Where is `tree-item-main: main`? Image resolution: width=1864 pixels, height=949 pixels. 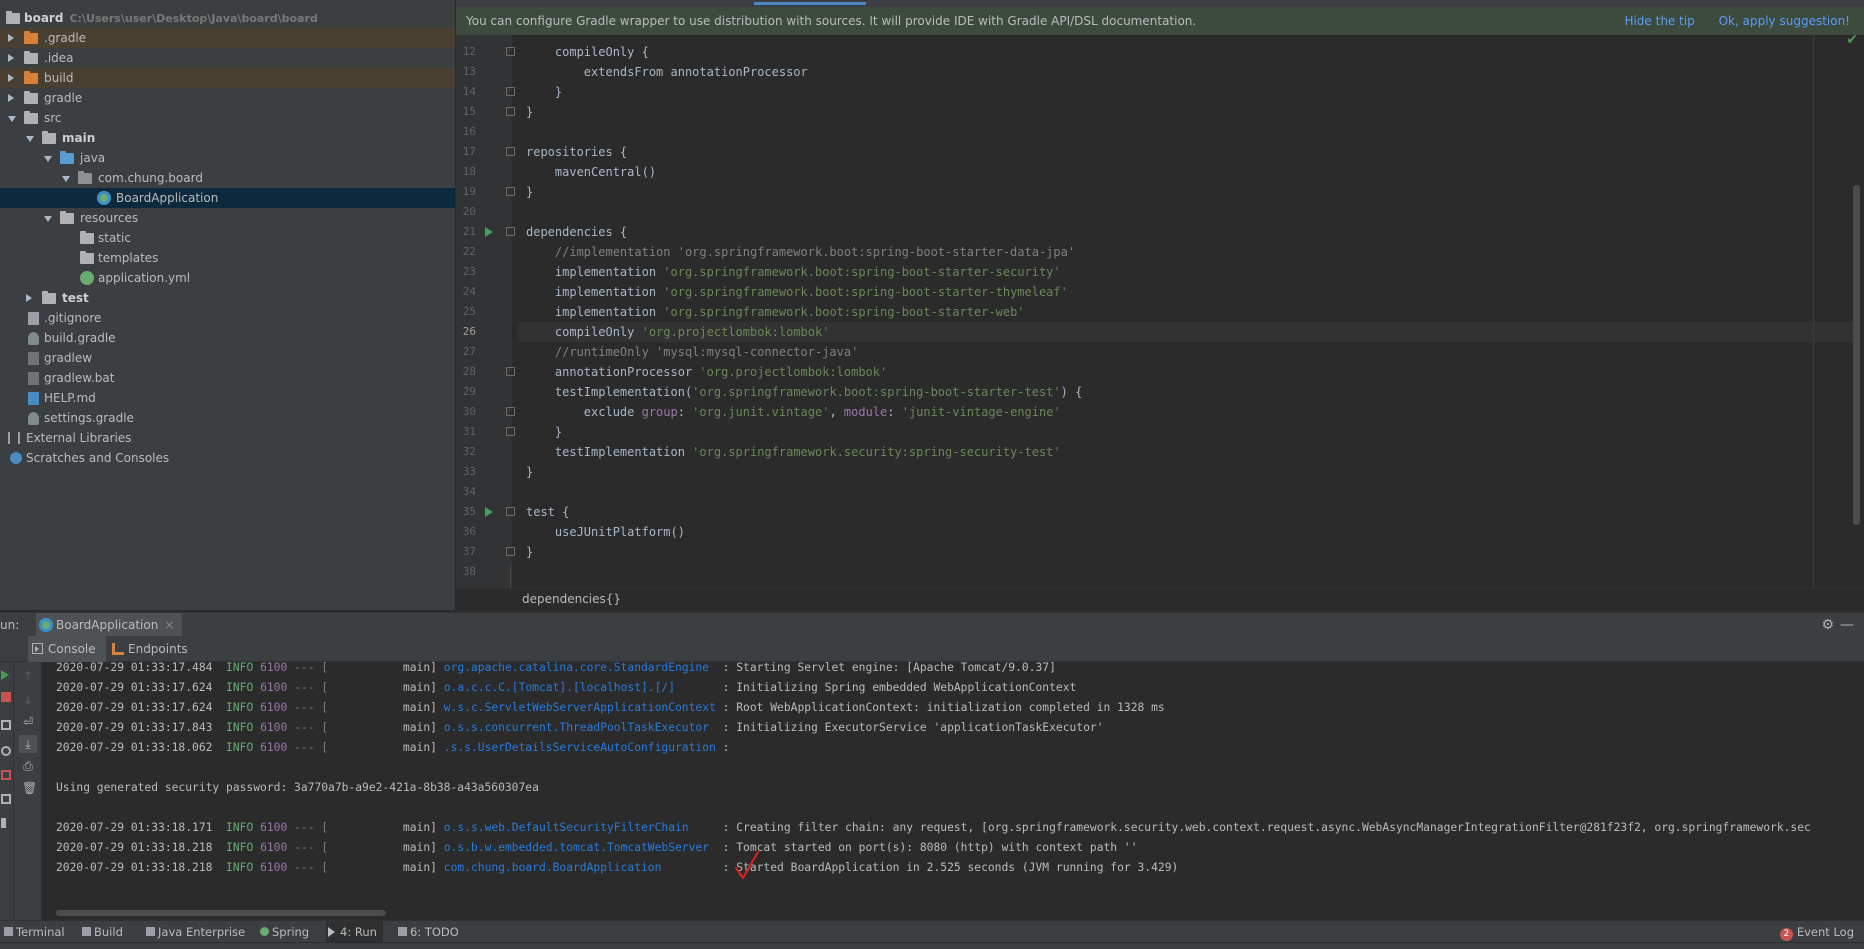
tree-item-main: main is located at coordinates (227, 138).